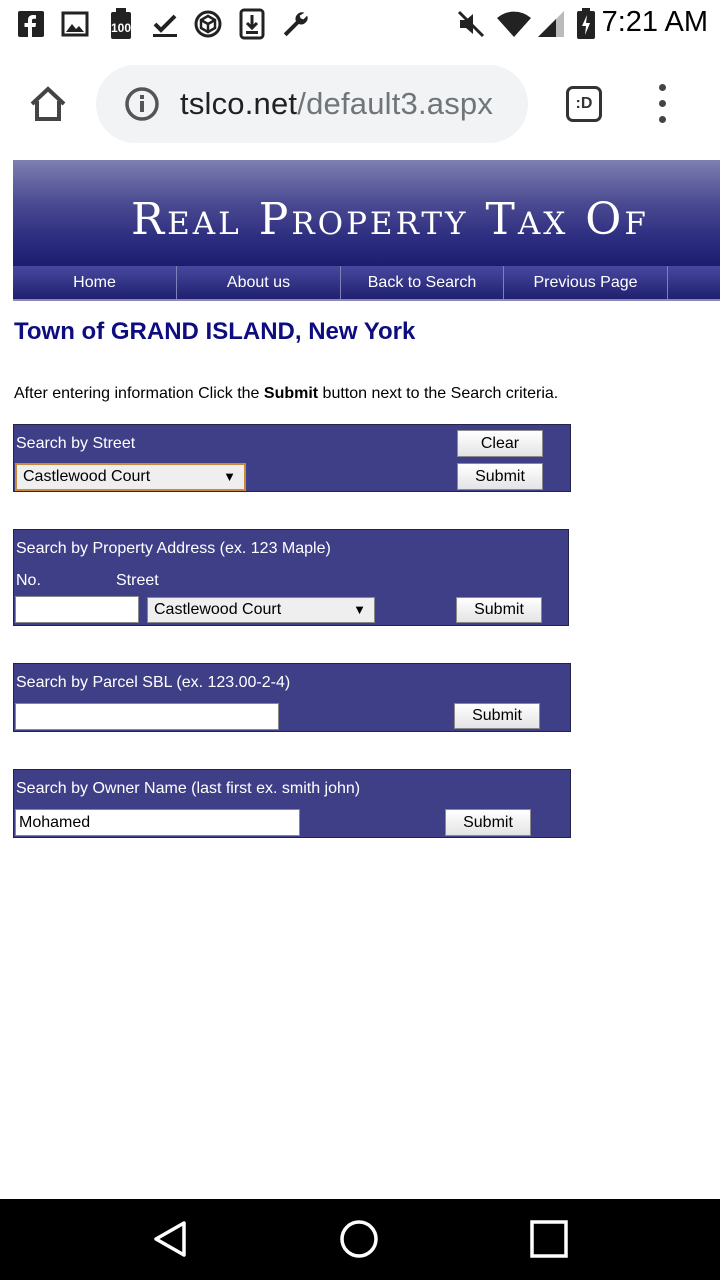  Describe the element at coordinates (654, 22) in the screenshot. I see `clock: 7:21 AM` at that location.